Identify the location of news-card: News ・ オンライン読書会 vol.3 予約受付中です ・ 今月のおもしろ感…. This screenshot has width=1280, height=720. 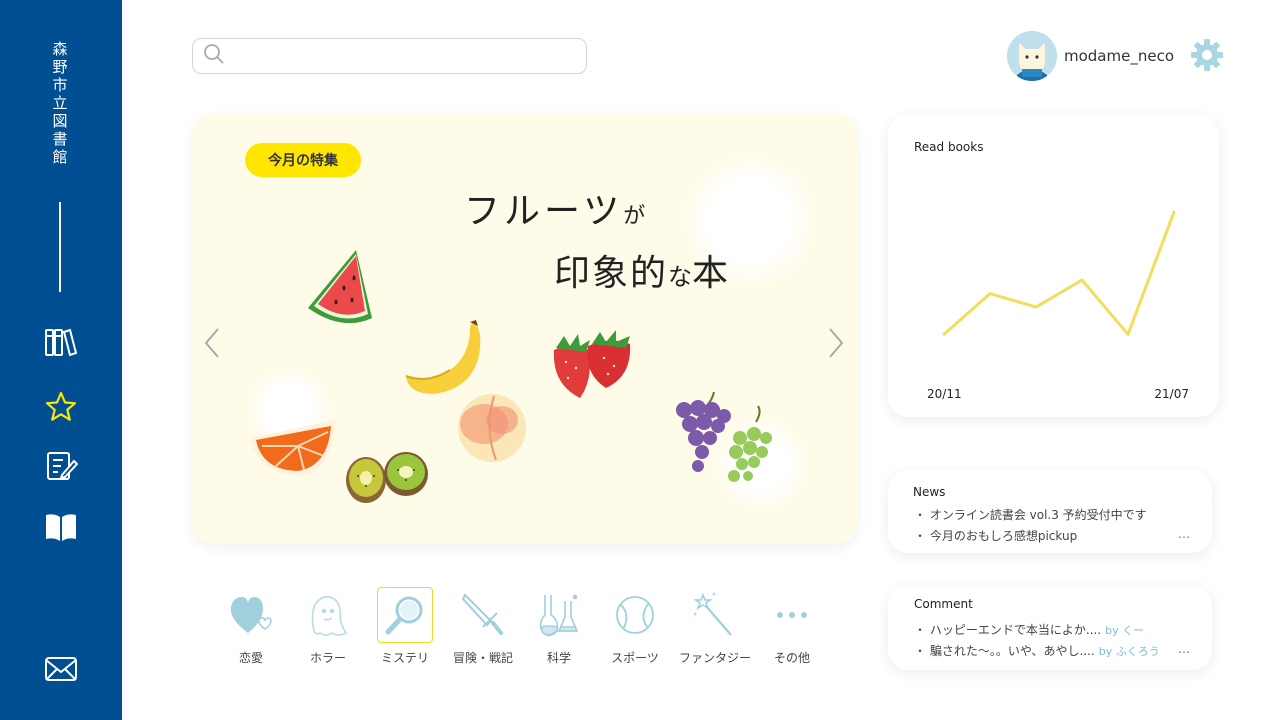
(1050, 511).